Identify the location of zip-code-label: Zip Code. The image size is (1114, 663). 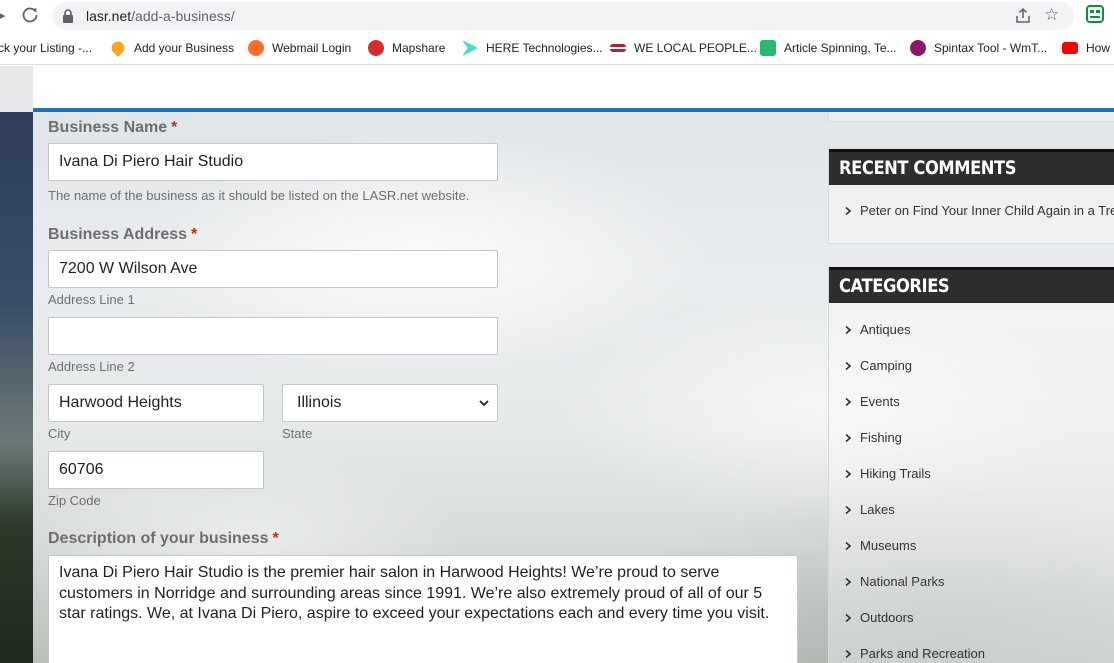
(74, 500).